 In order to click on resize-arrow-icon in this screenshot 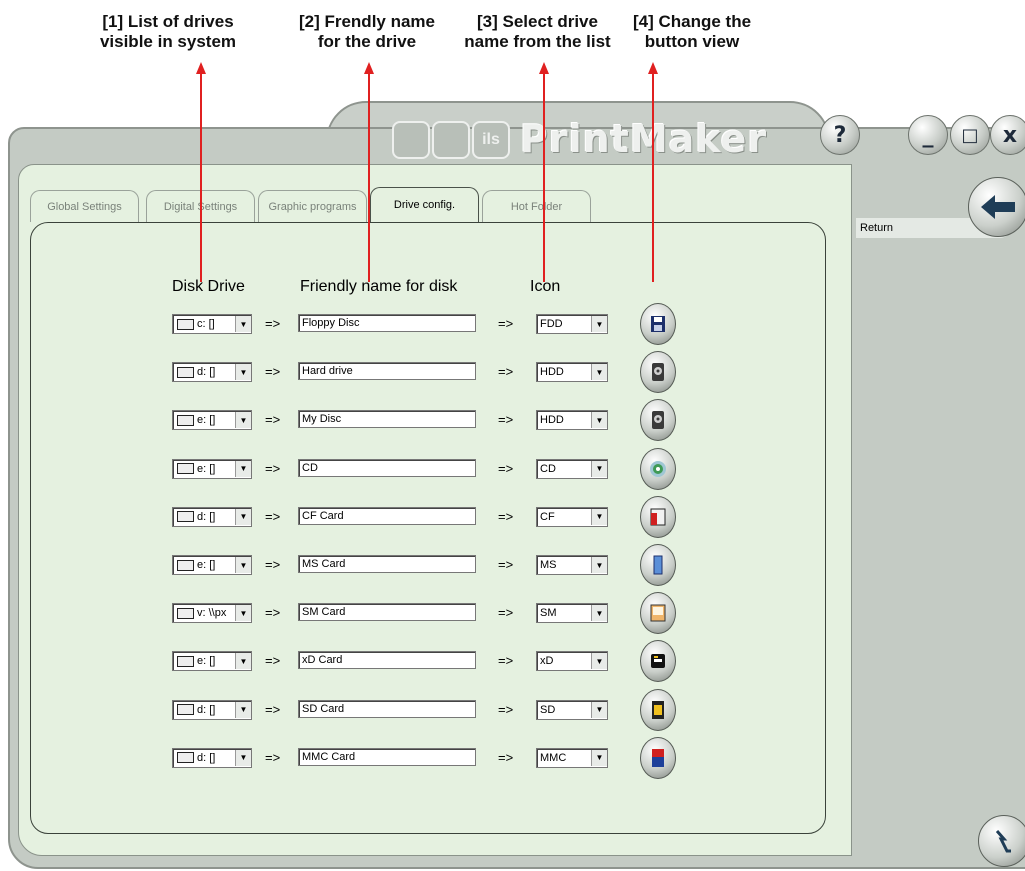, I will do `click(1003, 841)`.